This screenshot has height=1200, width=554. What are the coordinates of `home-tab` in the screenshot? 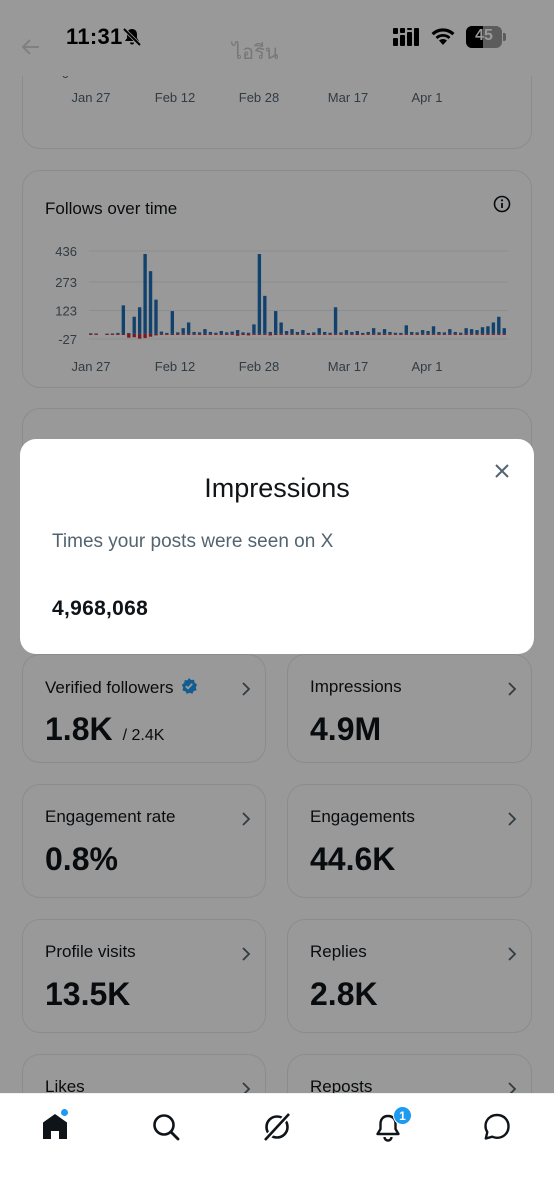 It's located at (58, 1129).